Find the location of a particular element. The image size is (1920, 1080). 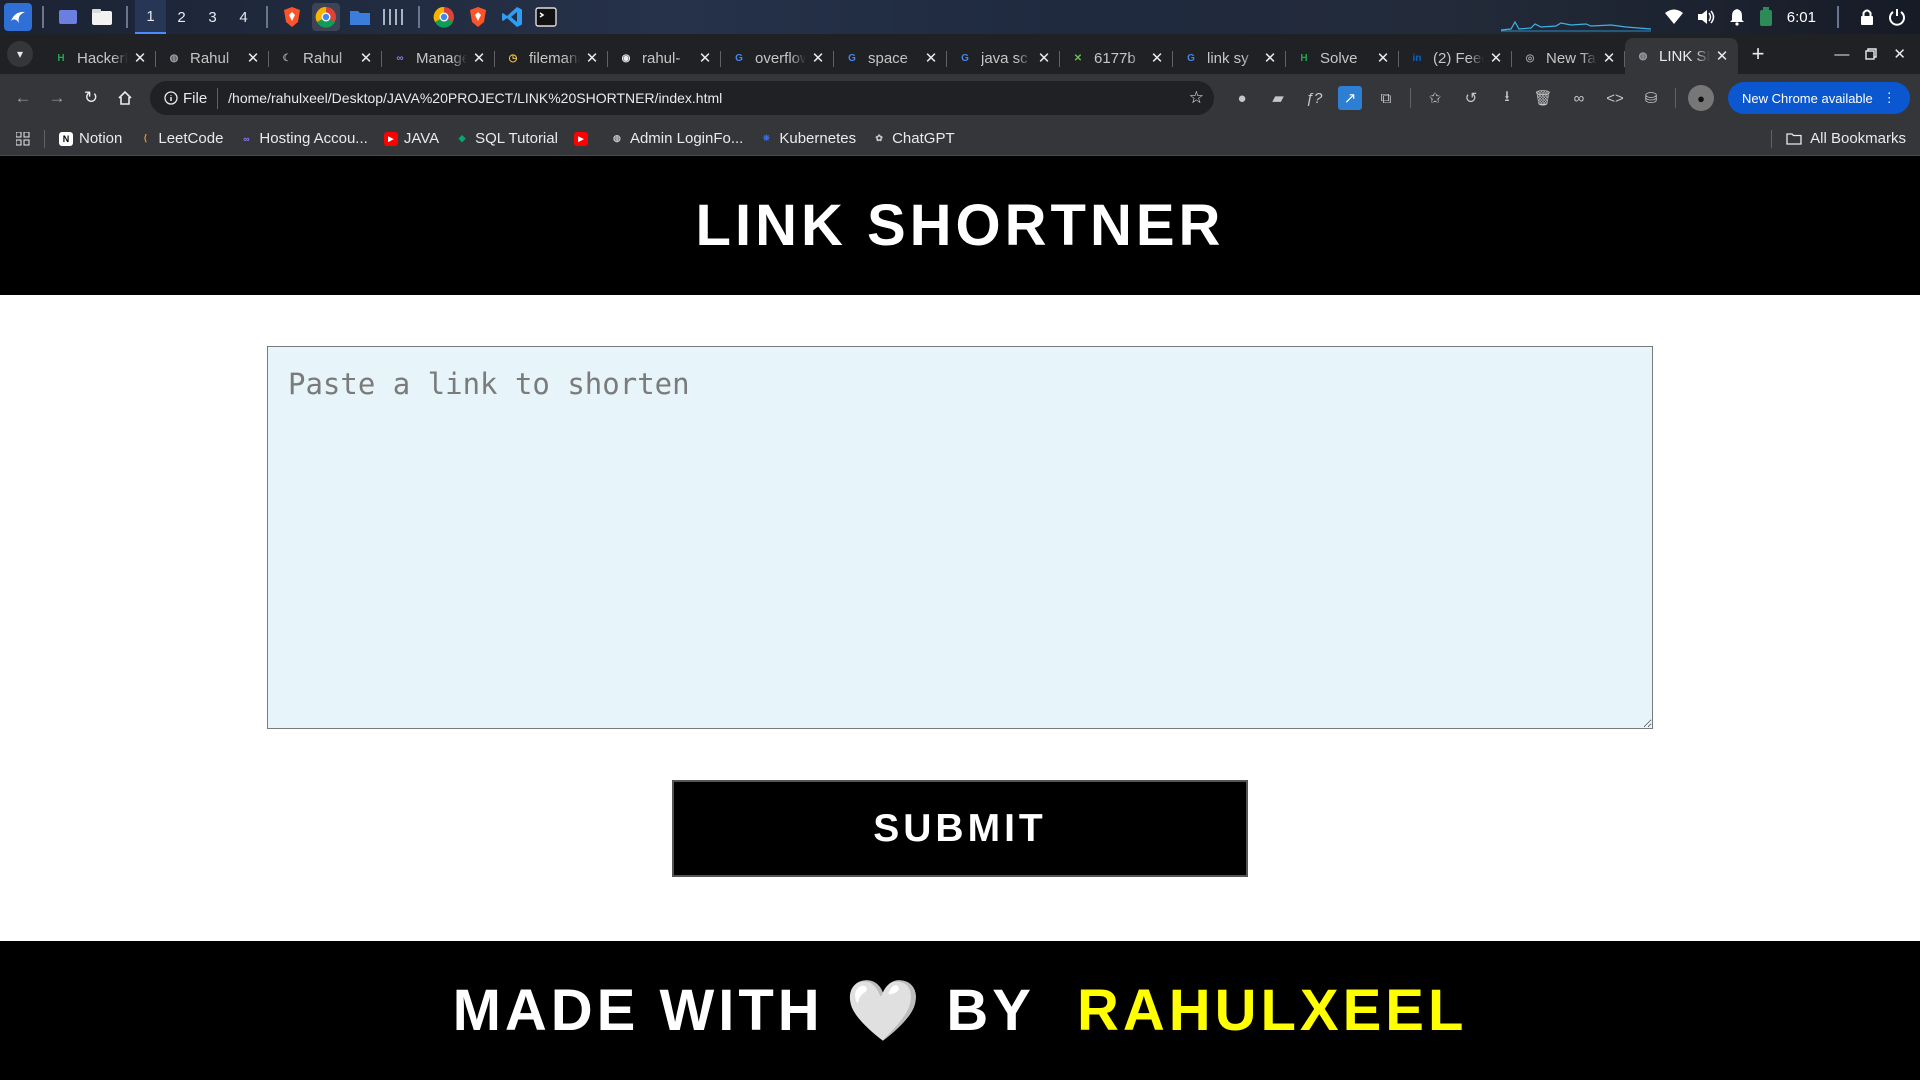

bookmark-item: ✿ ChatGPT is located at coordinates (913, 139).